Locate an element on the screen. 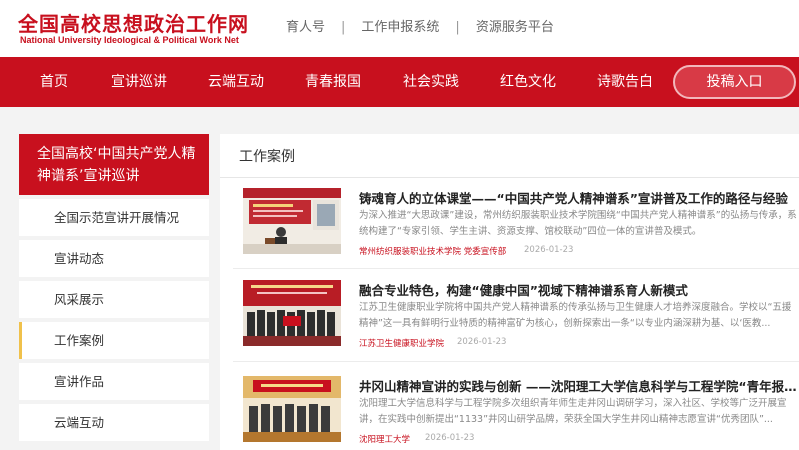 This screenshot has height=450, width=799. logo-chinese-title: 全国高校思想政治工作网 is located at coordinates (133, 24).